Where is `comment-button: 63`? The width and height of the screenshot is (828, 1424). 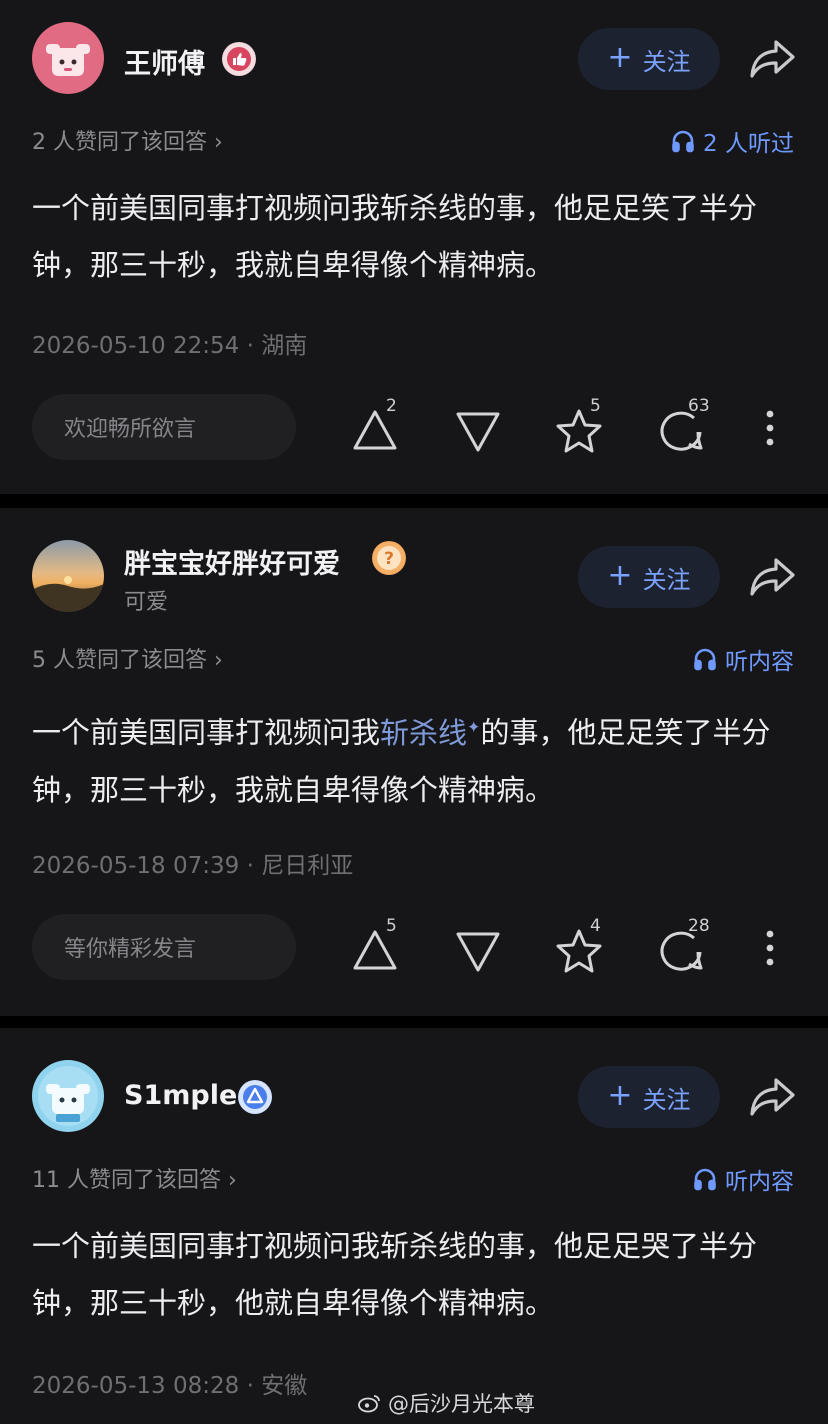
comment-button: 63 is located at coordinates (688, 427).